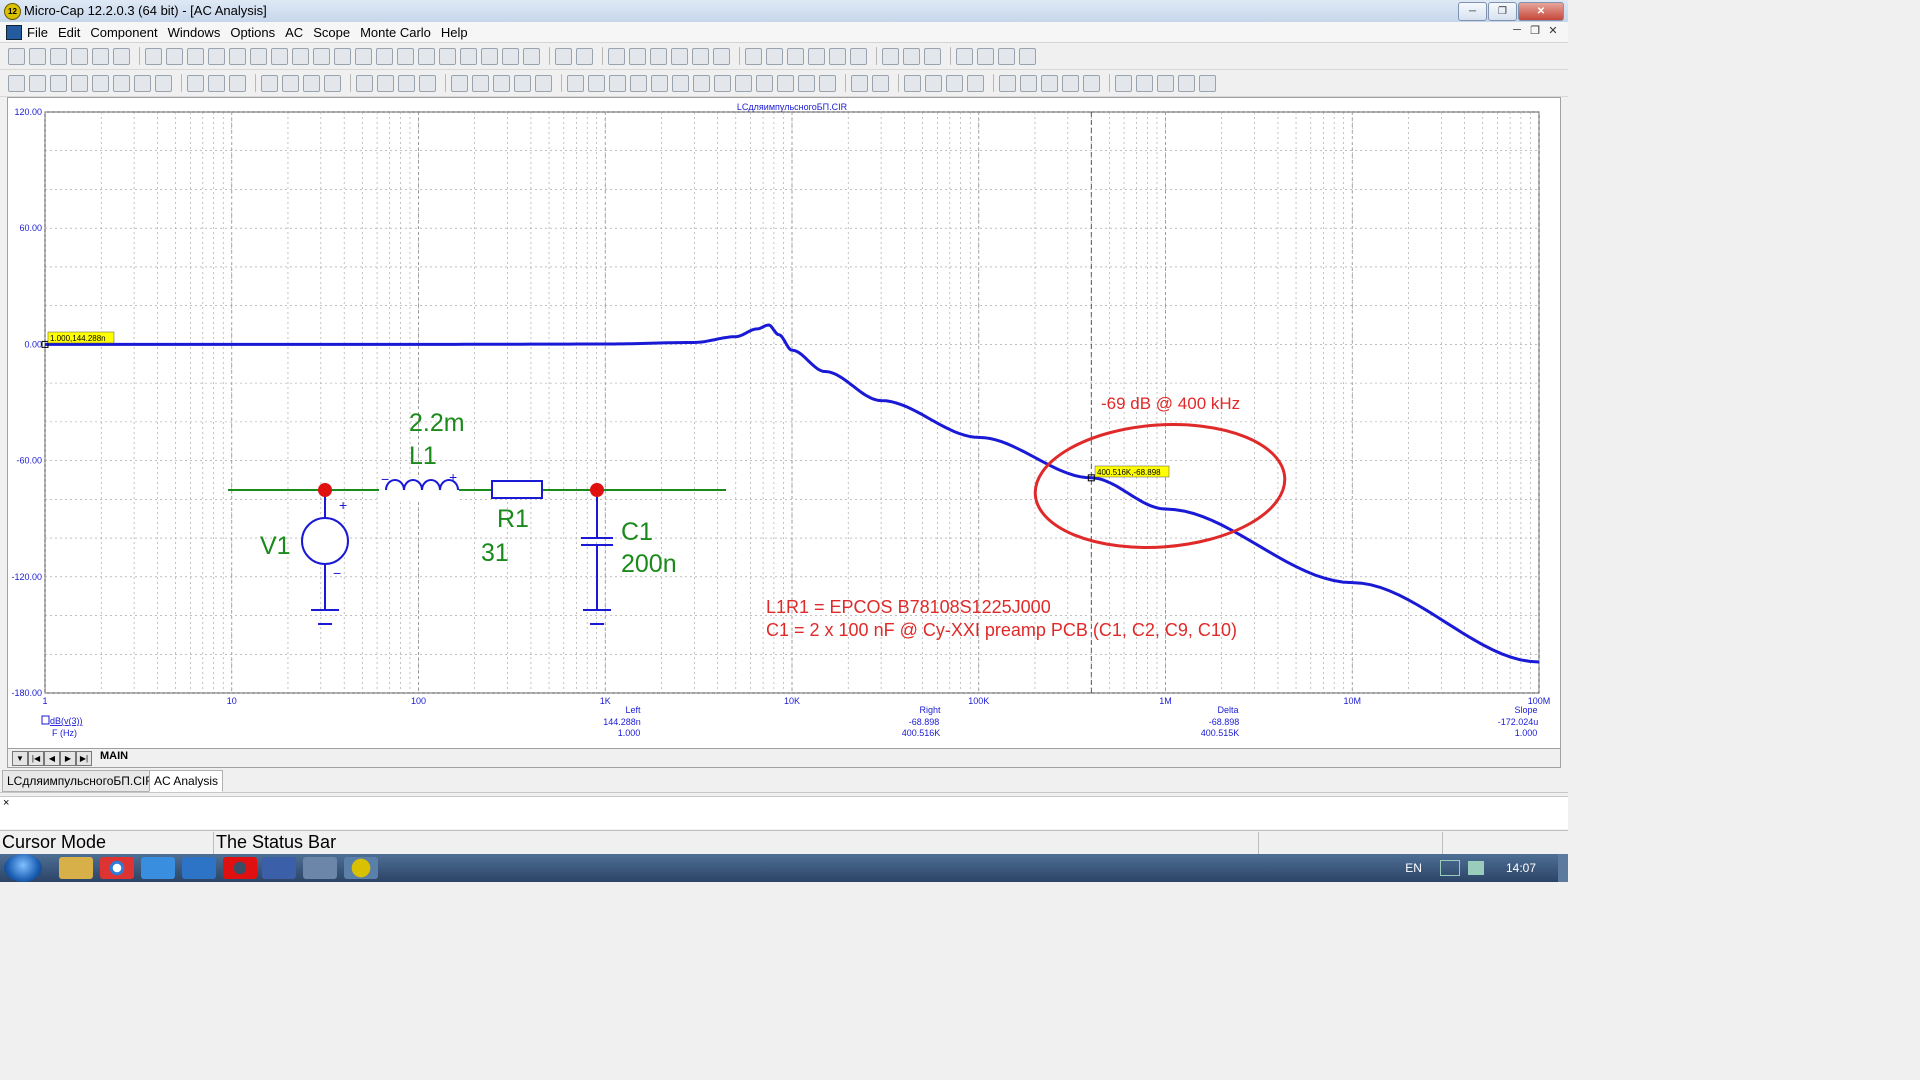 This screenshot has width=1920, height=1080. Describe the element at coordinates (158, 868) in the screenshot. I see `internet-explorer-icon` at that location.